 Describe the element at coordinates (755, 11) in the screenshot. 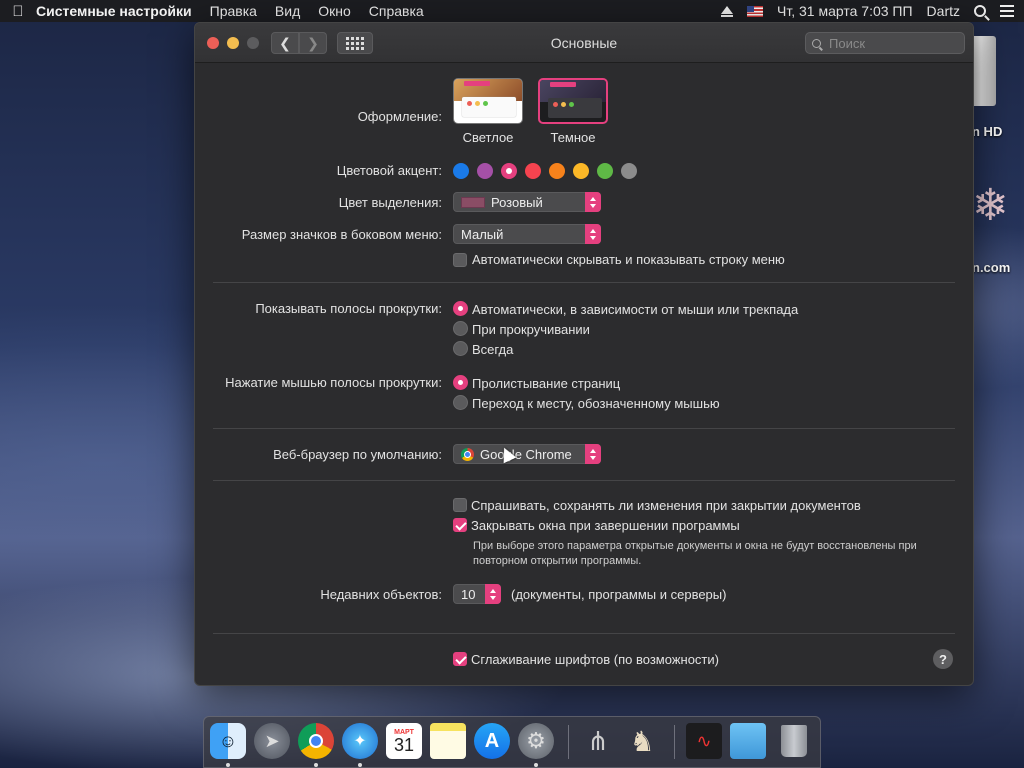

I see `input-source-flag-icon` at that location.